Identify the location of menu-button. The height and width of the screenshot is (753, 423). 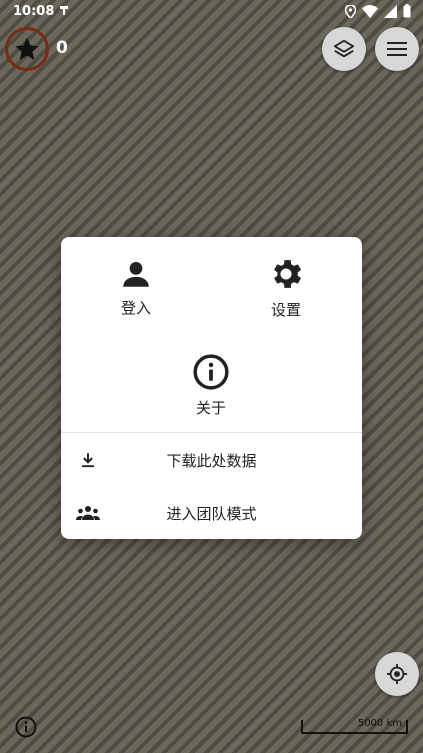
(397, 49).